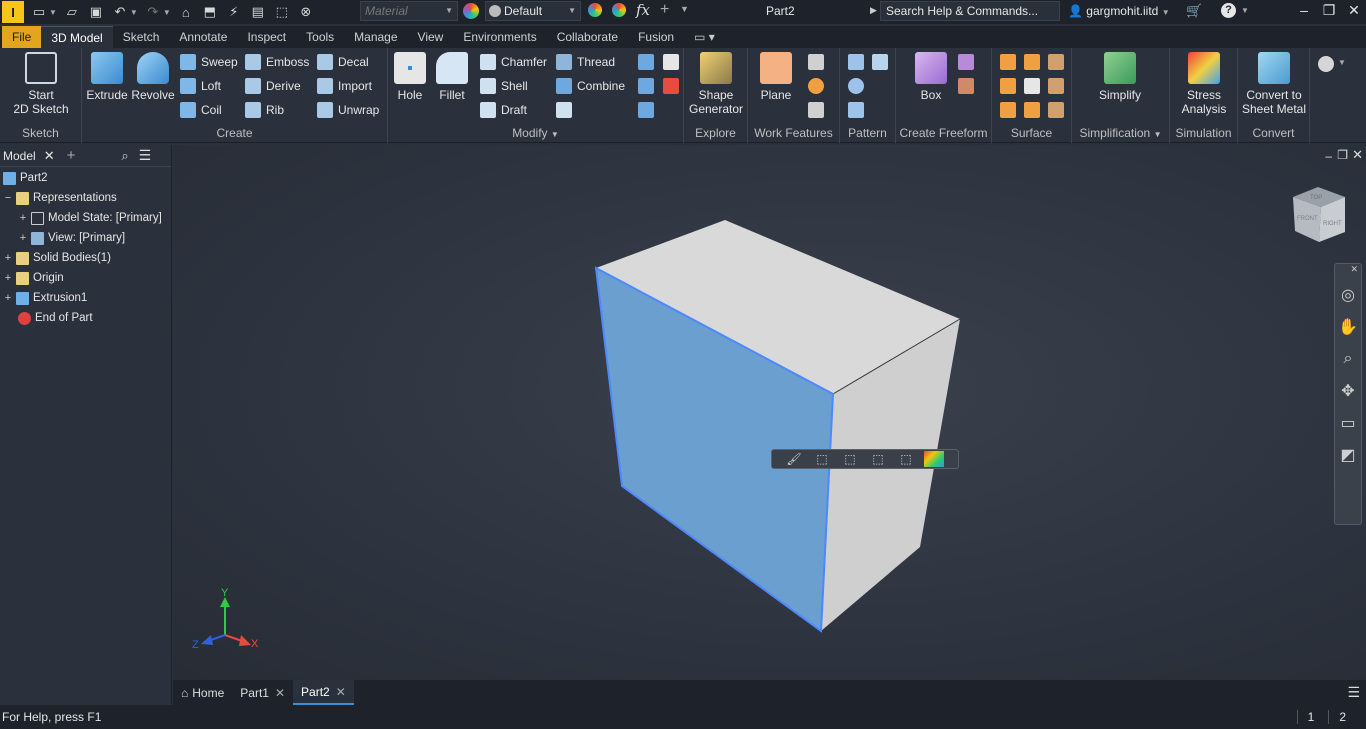 Image resolution: width=1366 pixels, height=729 pixels. Describe the element at coordinates (503, 110) in the screenshot. I see `draft-button: Draft` at that location.